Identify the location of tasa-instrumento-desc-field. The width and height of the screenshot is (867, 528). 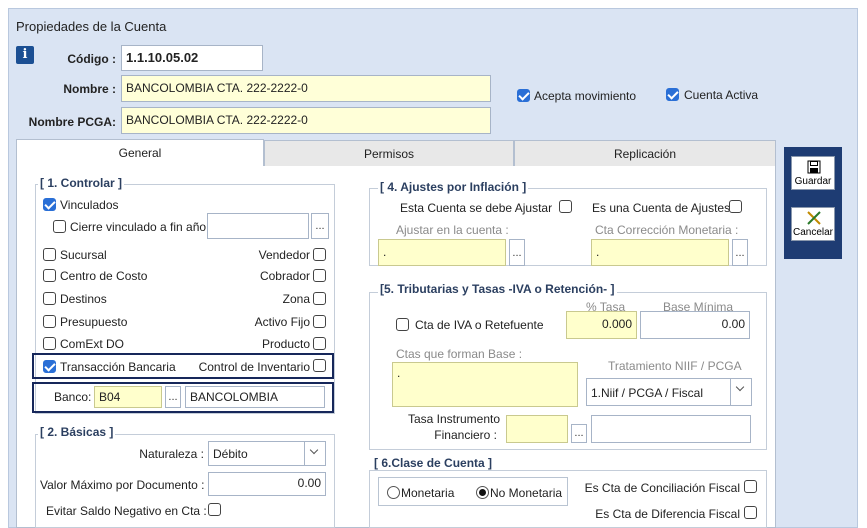
(671, 429).